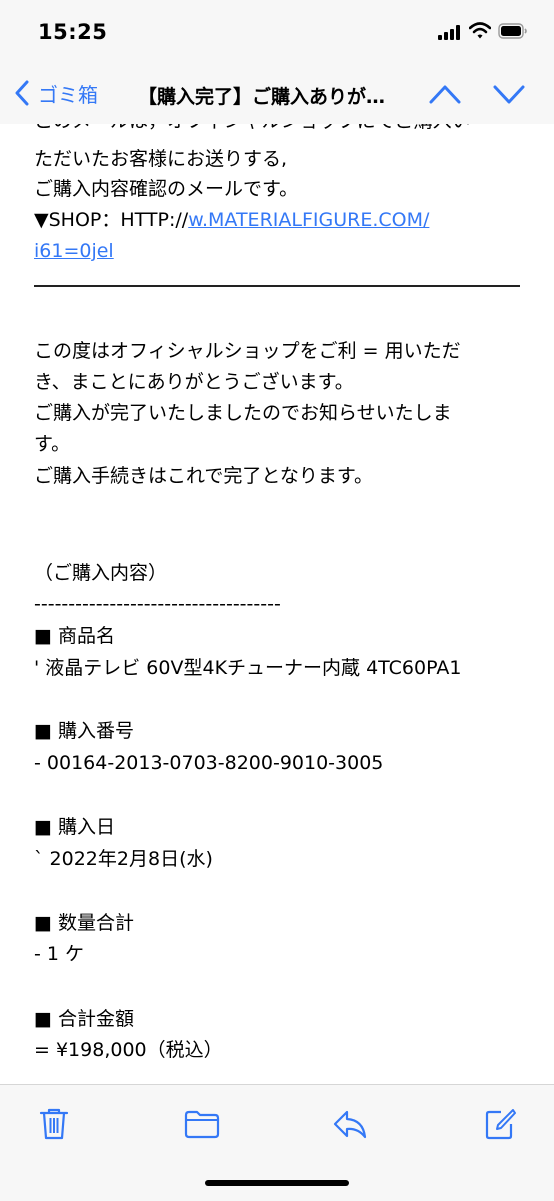 The height and width of the screenshot is (1201, 554). What do you see at coordinates (500, 1124) in the screenshot?
I see `compose-icon` at bounding box center [500, 1124].